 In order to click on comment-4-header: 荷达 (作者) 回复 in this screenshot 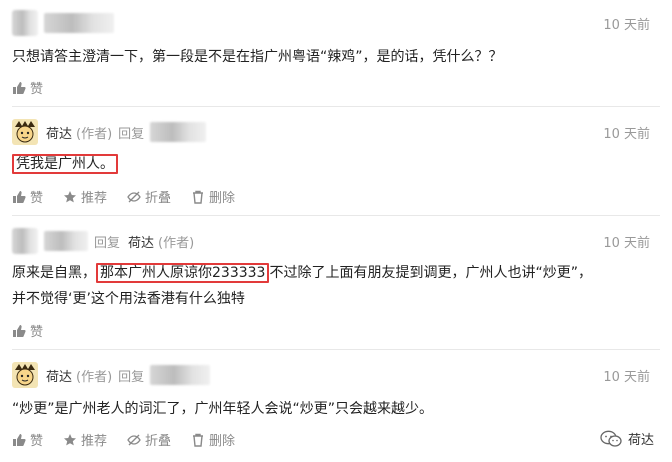, I will do `click(111, 375)`.